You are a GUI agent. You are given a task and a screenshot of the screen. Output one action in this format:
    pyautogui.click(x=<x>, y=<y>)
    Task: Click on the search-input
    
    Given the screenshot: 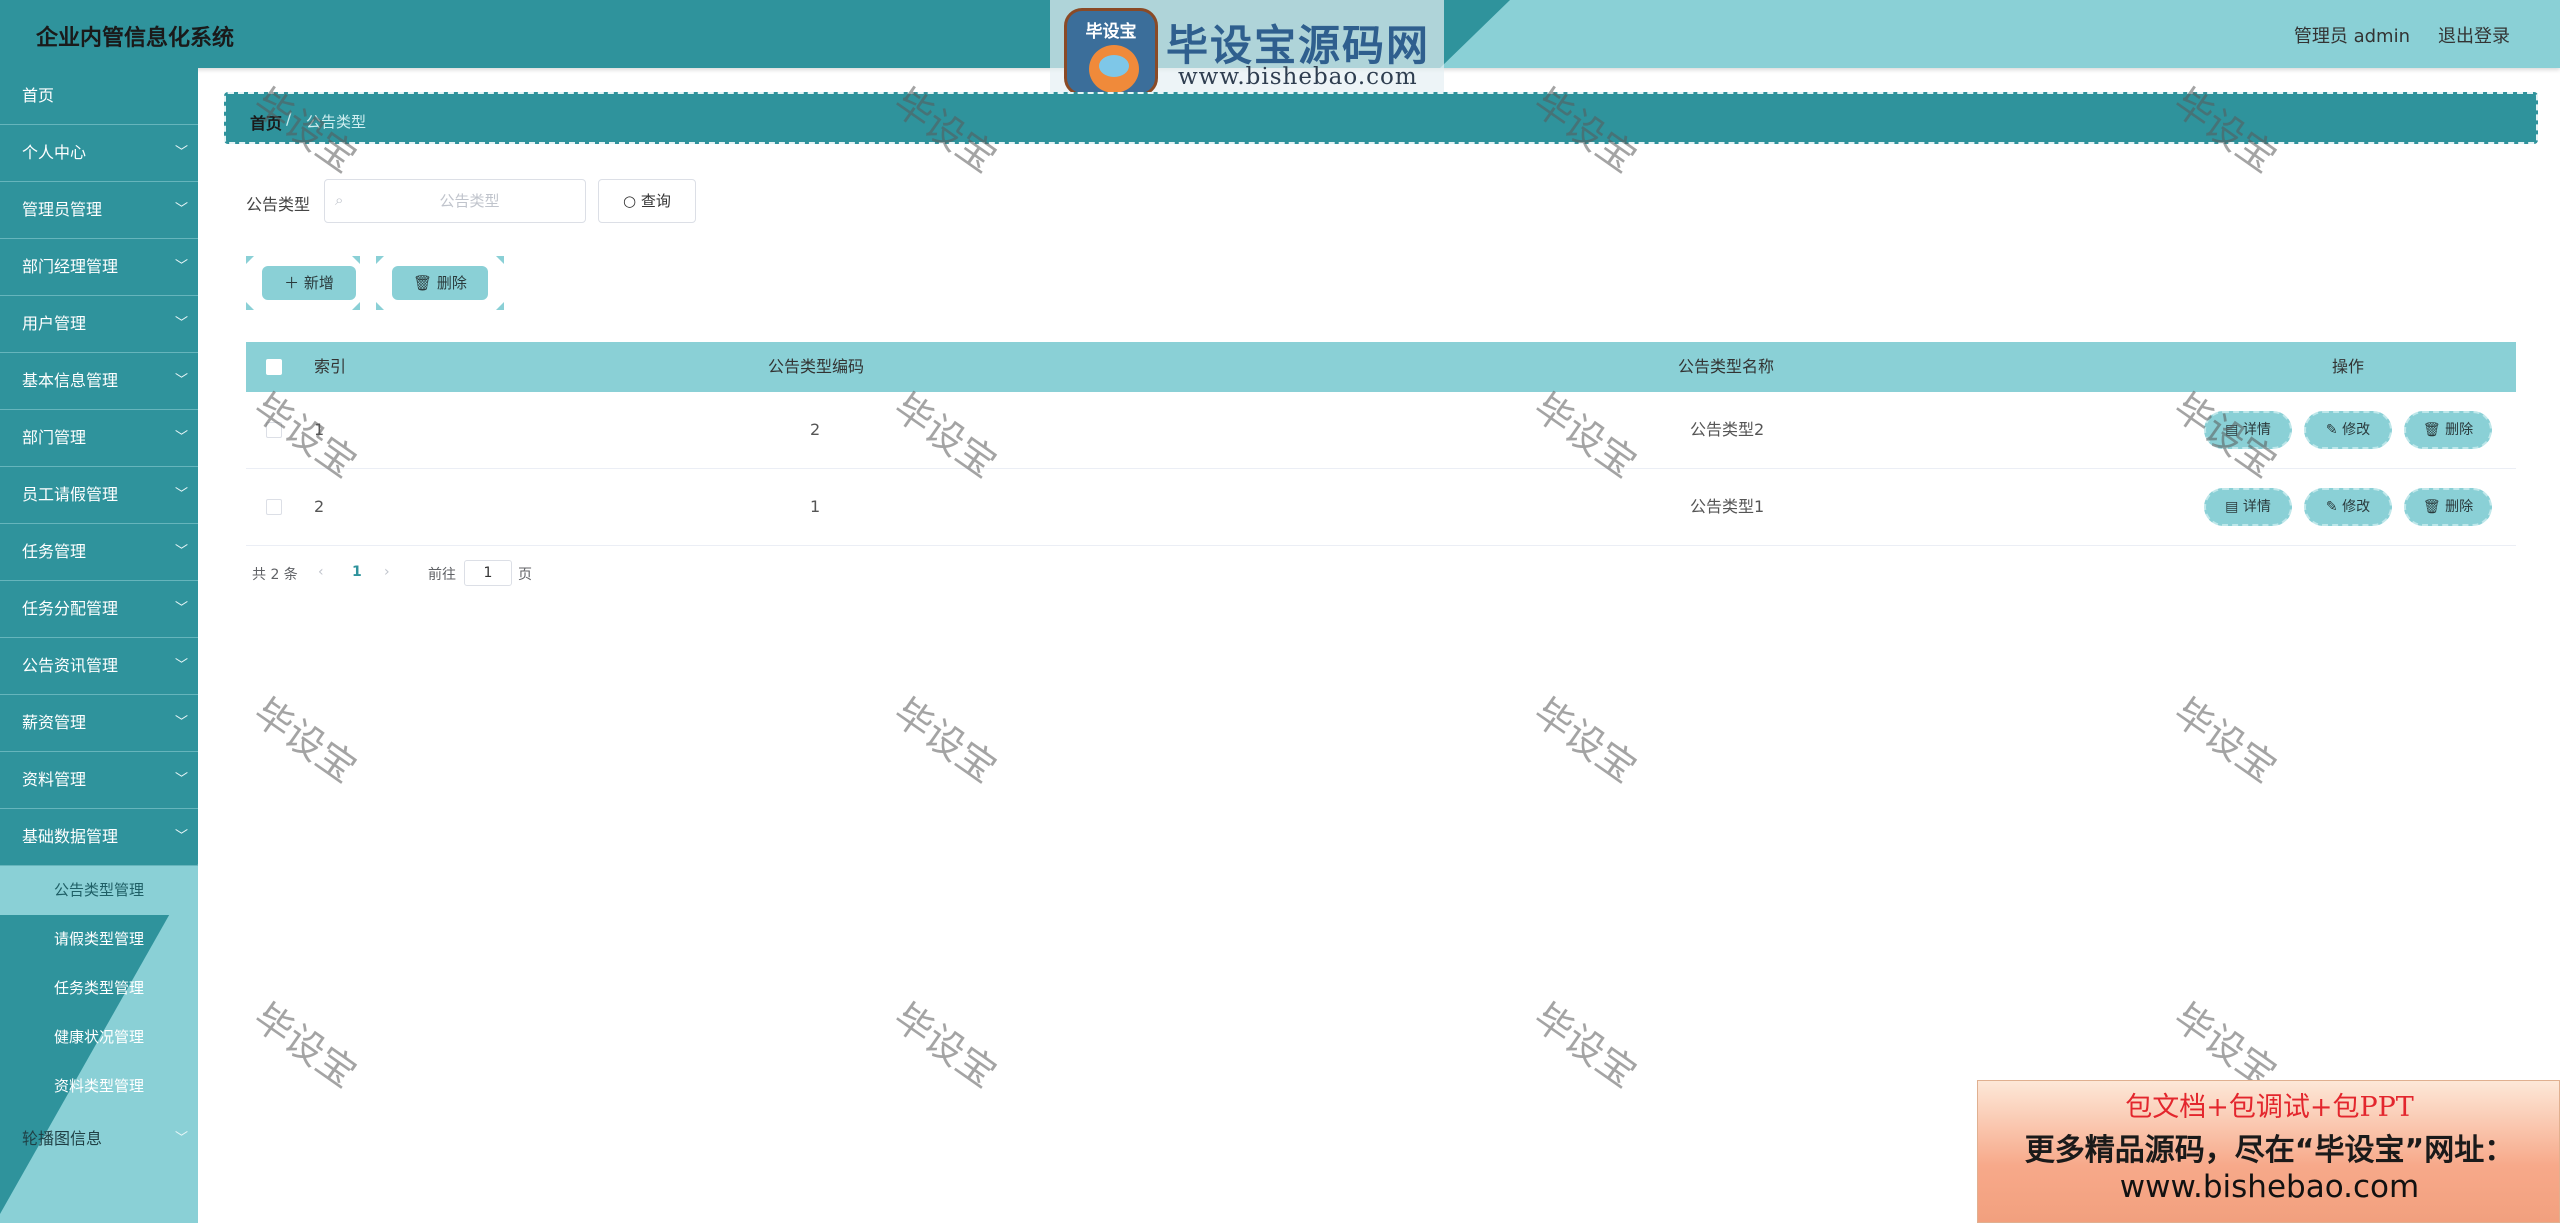 What is the action you would take?
    pyautogui.click(x=469, y=201)
    